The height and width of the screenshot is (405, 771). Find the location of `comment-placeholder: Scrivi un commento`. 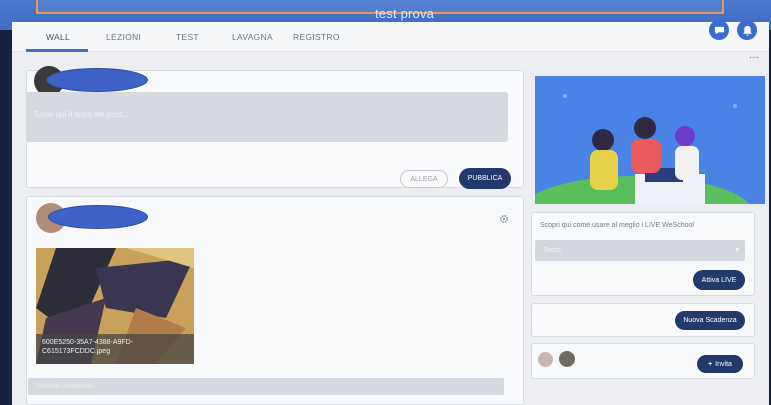

comment-placeholder: Scrivi un commento is located at coordinates (65, 386).